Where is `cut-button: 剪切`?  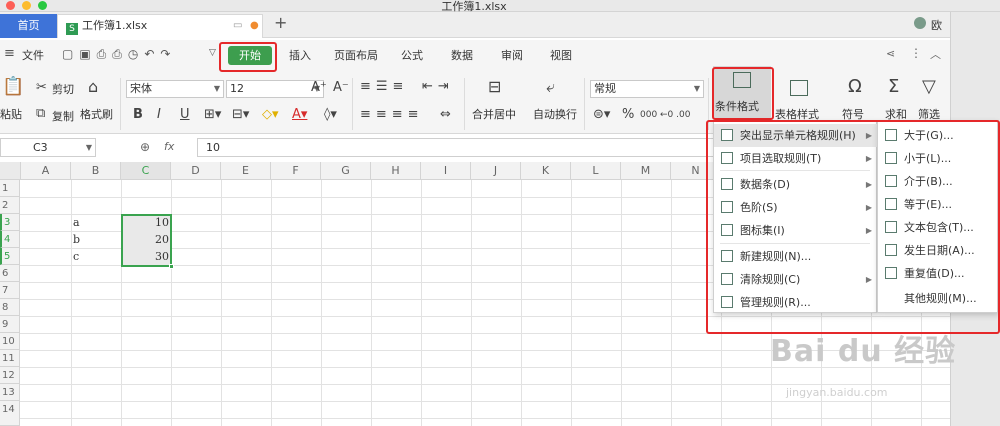 cut-button: 剪切 is located at coordinates (63, 89).